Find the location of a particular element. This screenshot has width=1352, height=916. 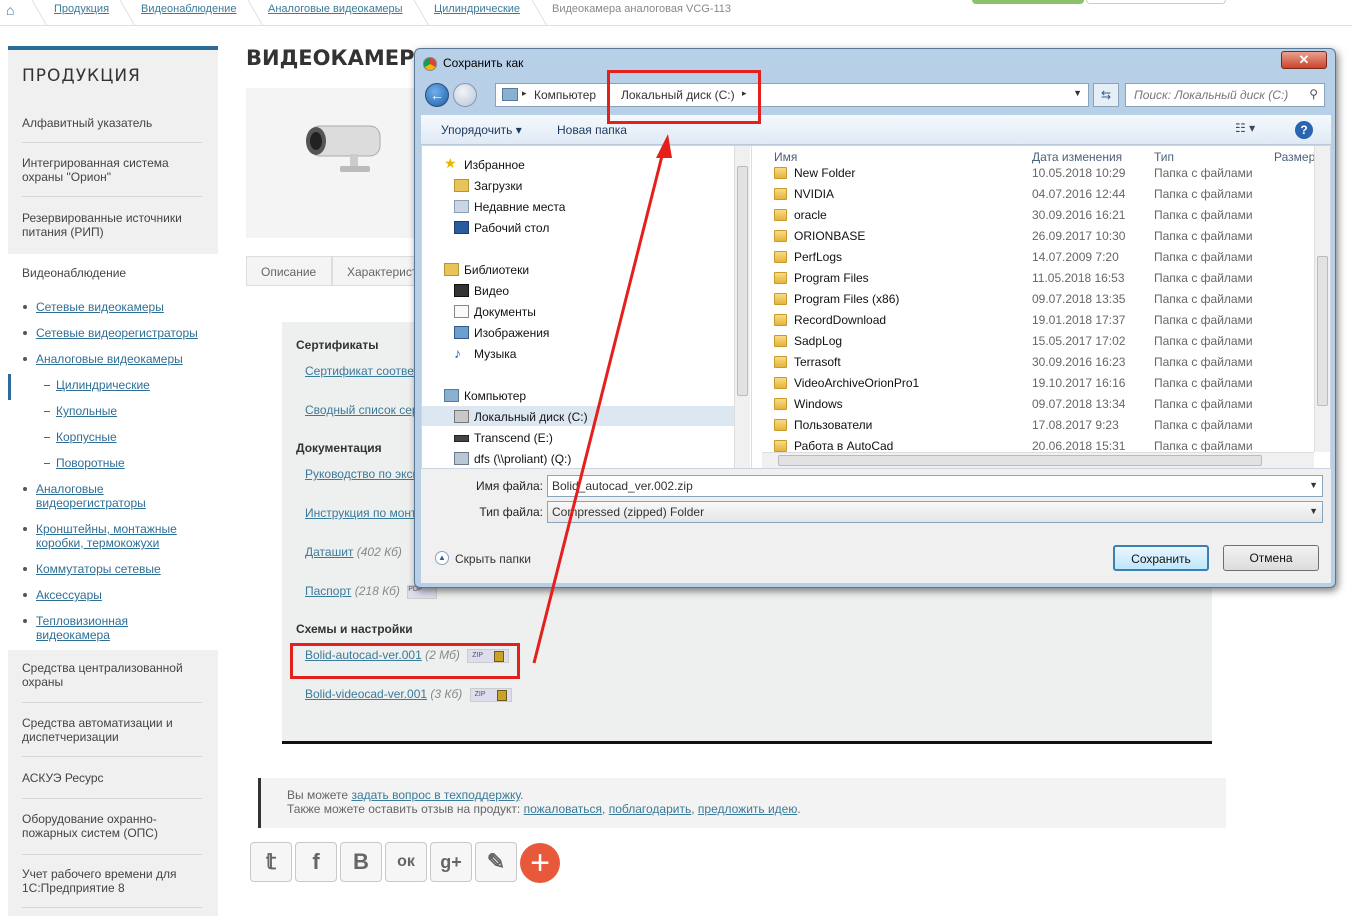

sidebar-item-askue: АСКУЭ Ресурс is located at coordinates (112, 778).